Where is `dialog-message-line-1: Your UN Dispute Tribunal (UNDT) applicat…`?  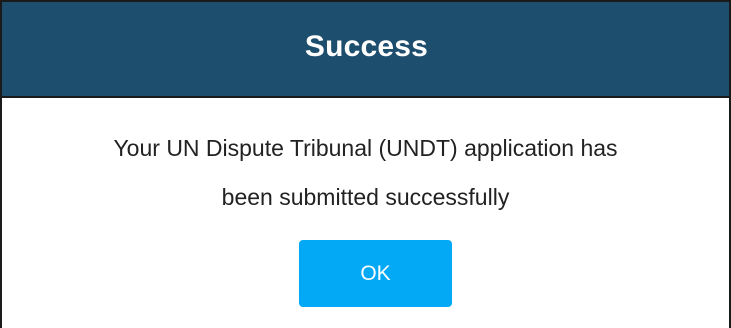 dialog-message-line-1: Your UN Dispute Tribunal (UNDT) applicat… is located at coordinates (365, 148).